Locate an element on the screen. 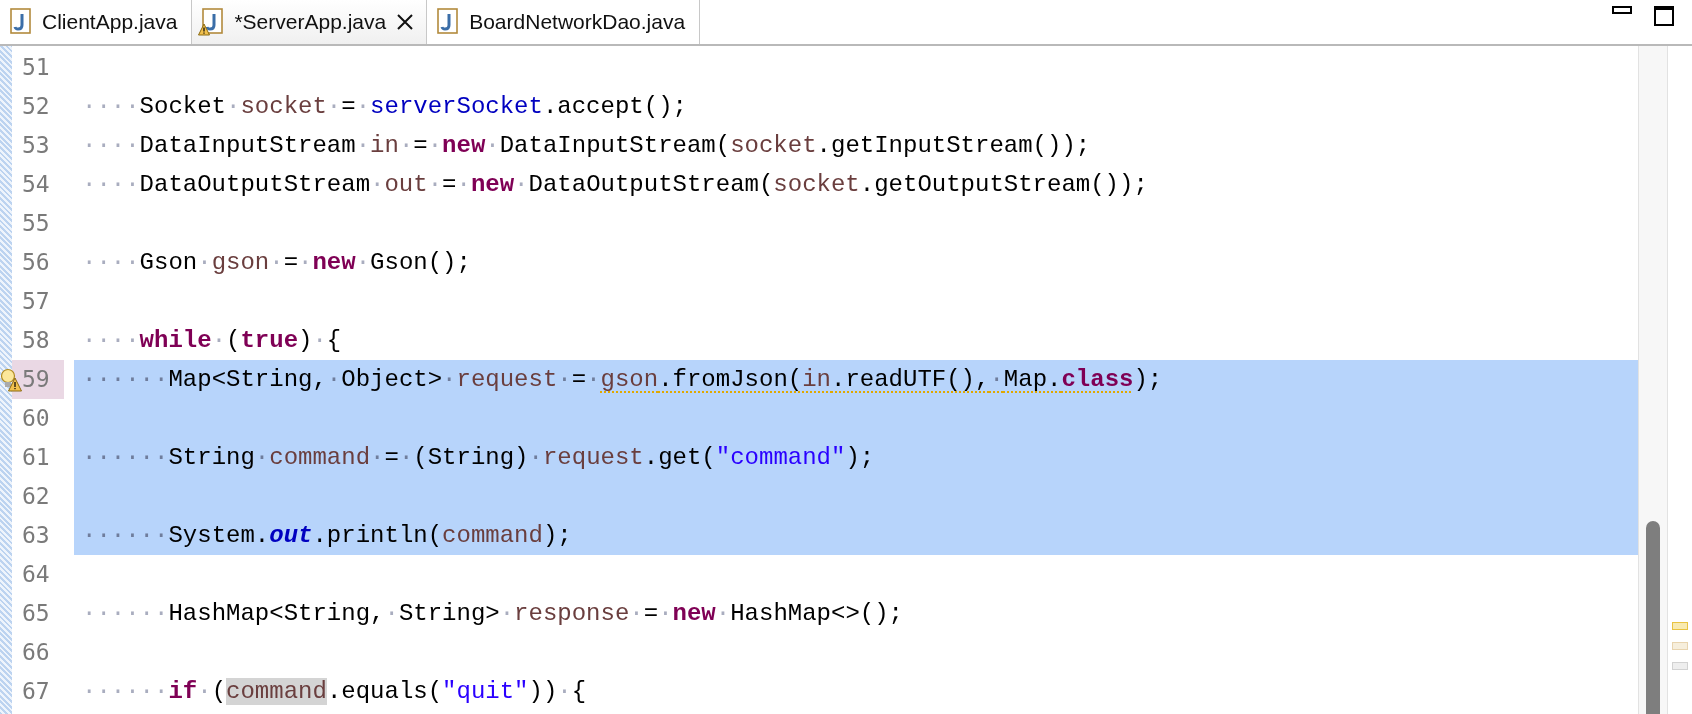 Image resolution: width=1692 pixels, height=714 pixels. code-line: ····DataOutputStream·out·=·new·DataOutputStream(socket.getOutputStream()); is located at coordinates (614, 184).